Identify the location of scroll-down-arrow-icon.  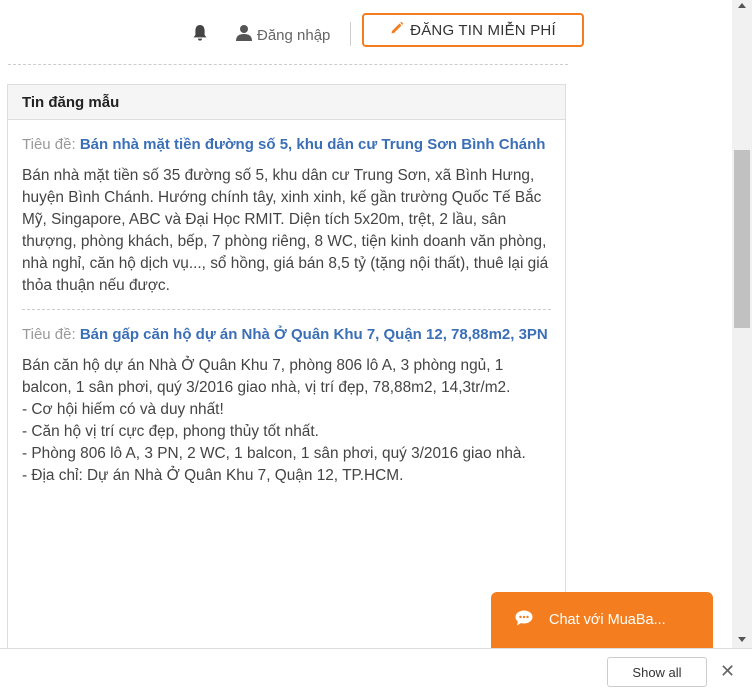
(742, 639).